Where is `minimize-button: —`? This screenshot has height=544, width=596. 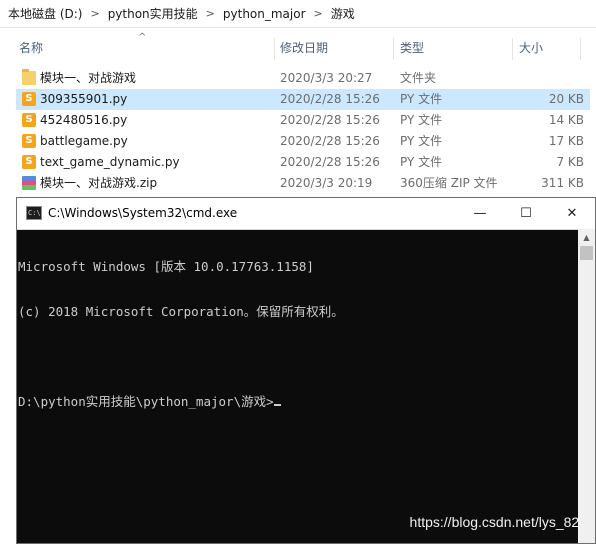 minimize-button: — is located at coordinates (480, 213).